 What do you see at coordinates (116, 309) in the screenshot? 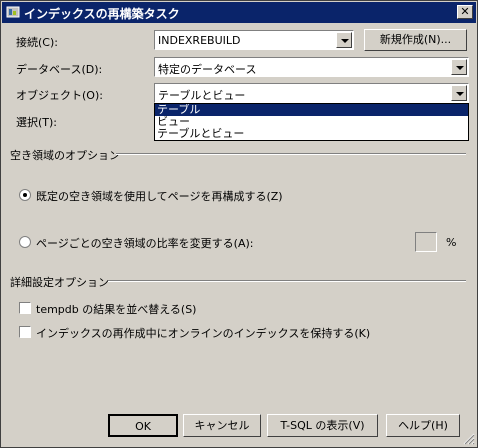
I see `checkbox-sort-tempdb-label: tempdb の結果を並べ替える(S)` at bounding box center [116, 309].